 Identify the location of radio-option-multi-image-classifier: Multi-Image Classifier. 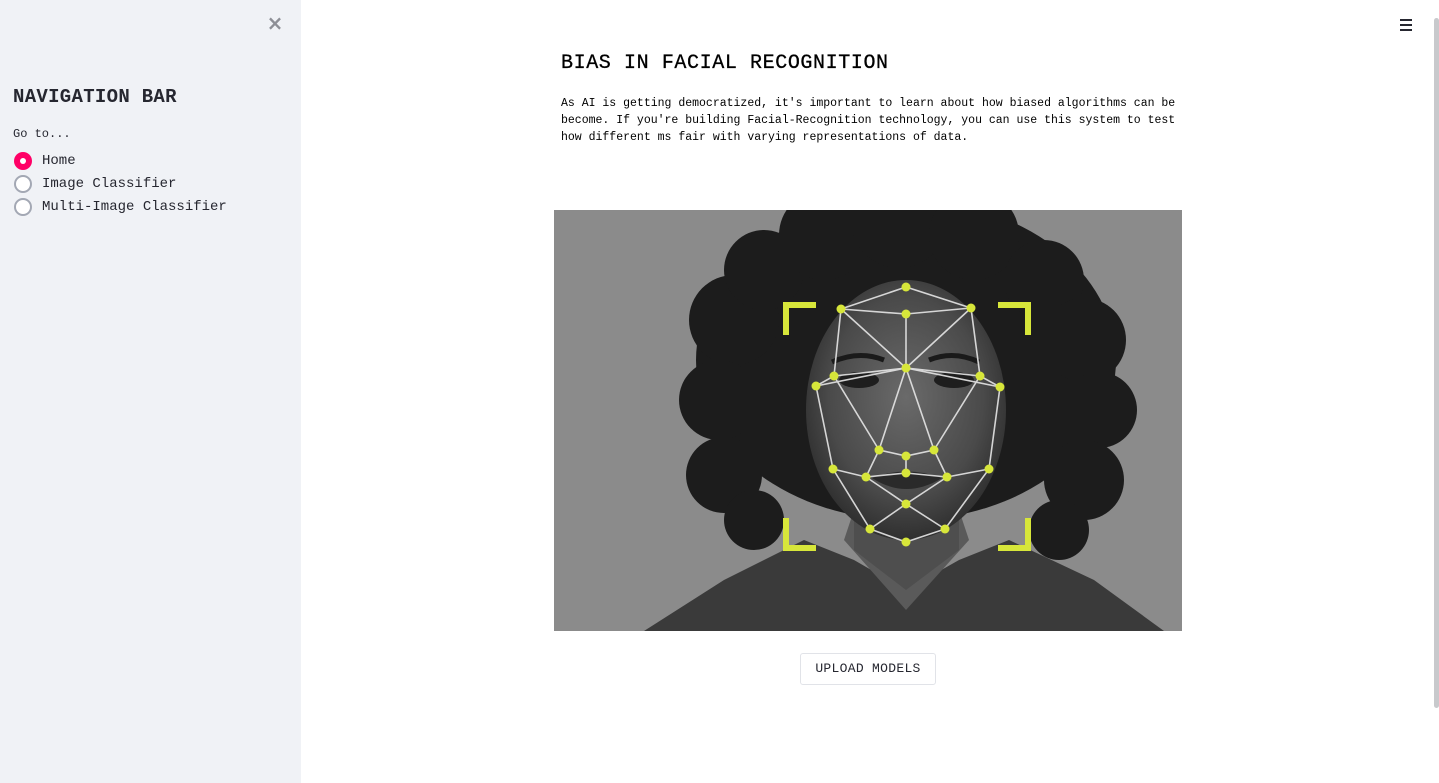
(120, 206).